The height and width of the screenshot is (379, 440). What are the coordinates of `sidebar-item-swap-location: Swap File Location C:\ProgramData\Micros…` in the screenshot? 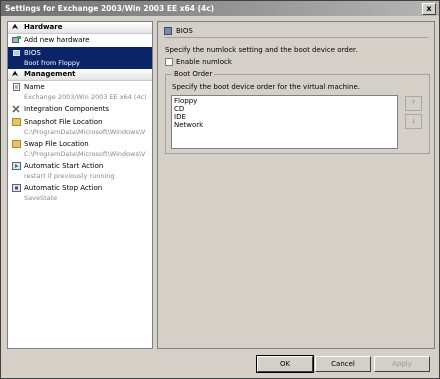 It's located at (80, 149).